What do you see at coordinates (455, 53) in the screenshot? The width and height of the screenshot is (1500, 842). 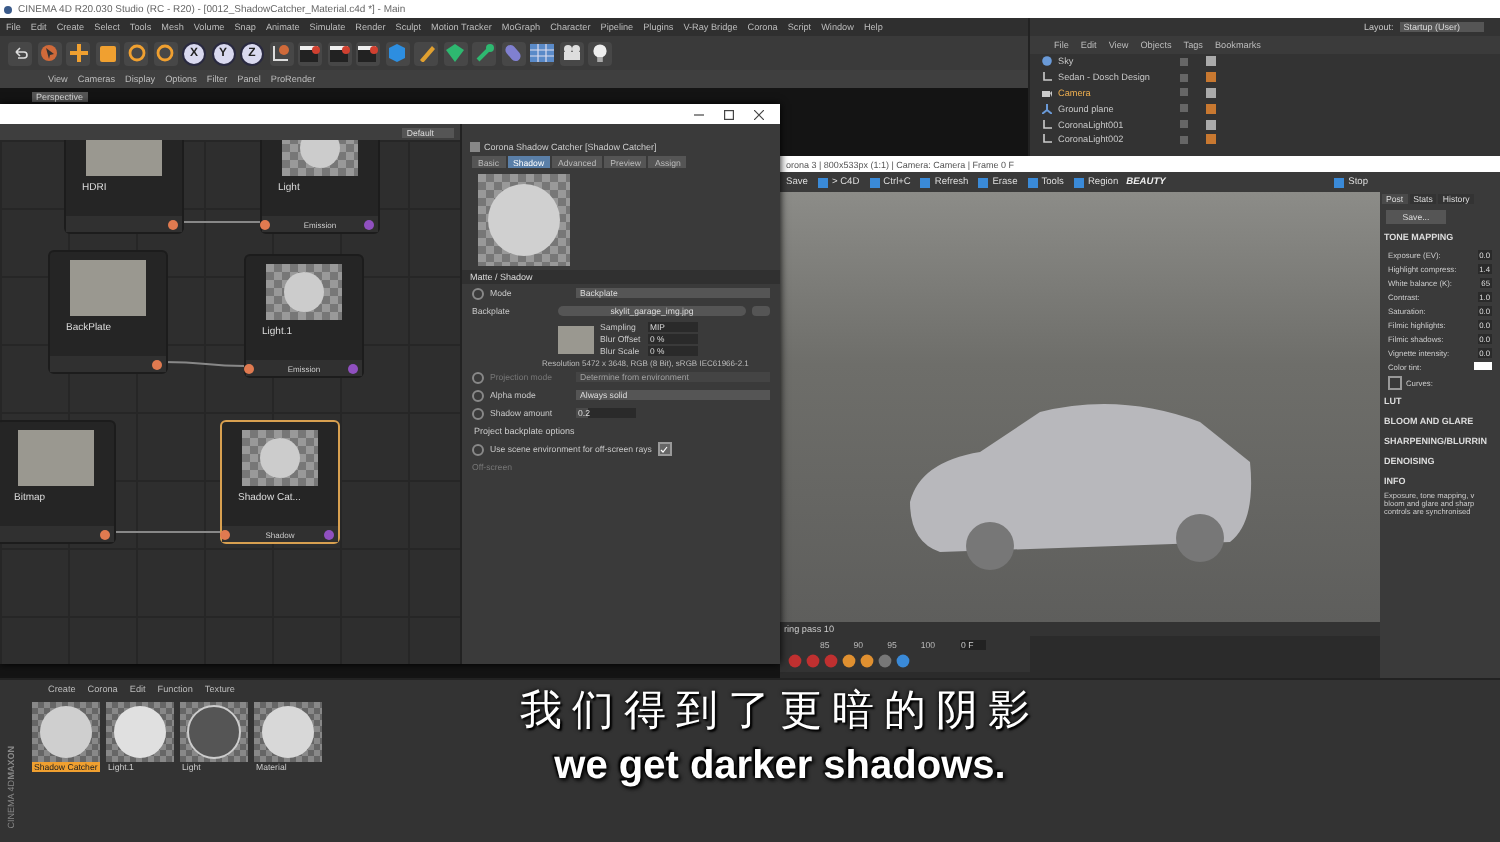 I see `gem-icon` at bounding box center [455, 53].